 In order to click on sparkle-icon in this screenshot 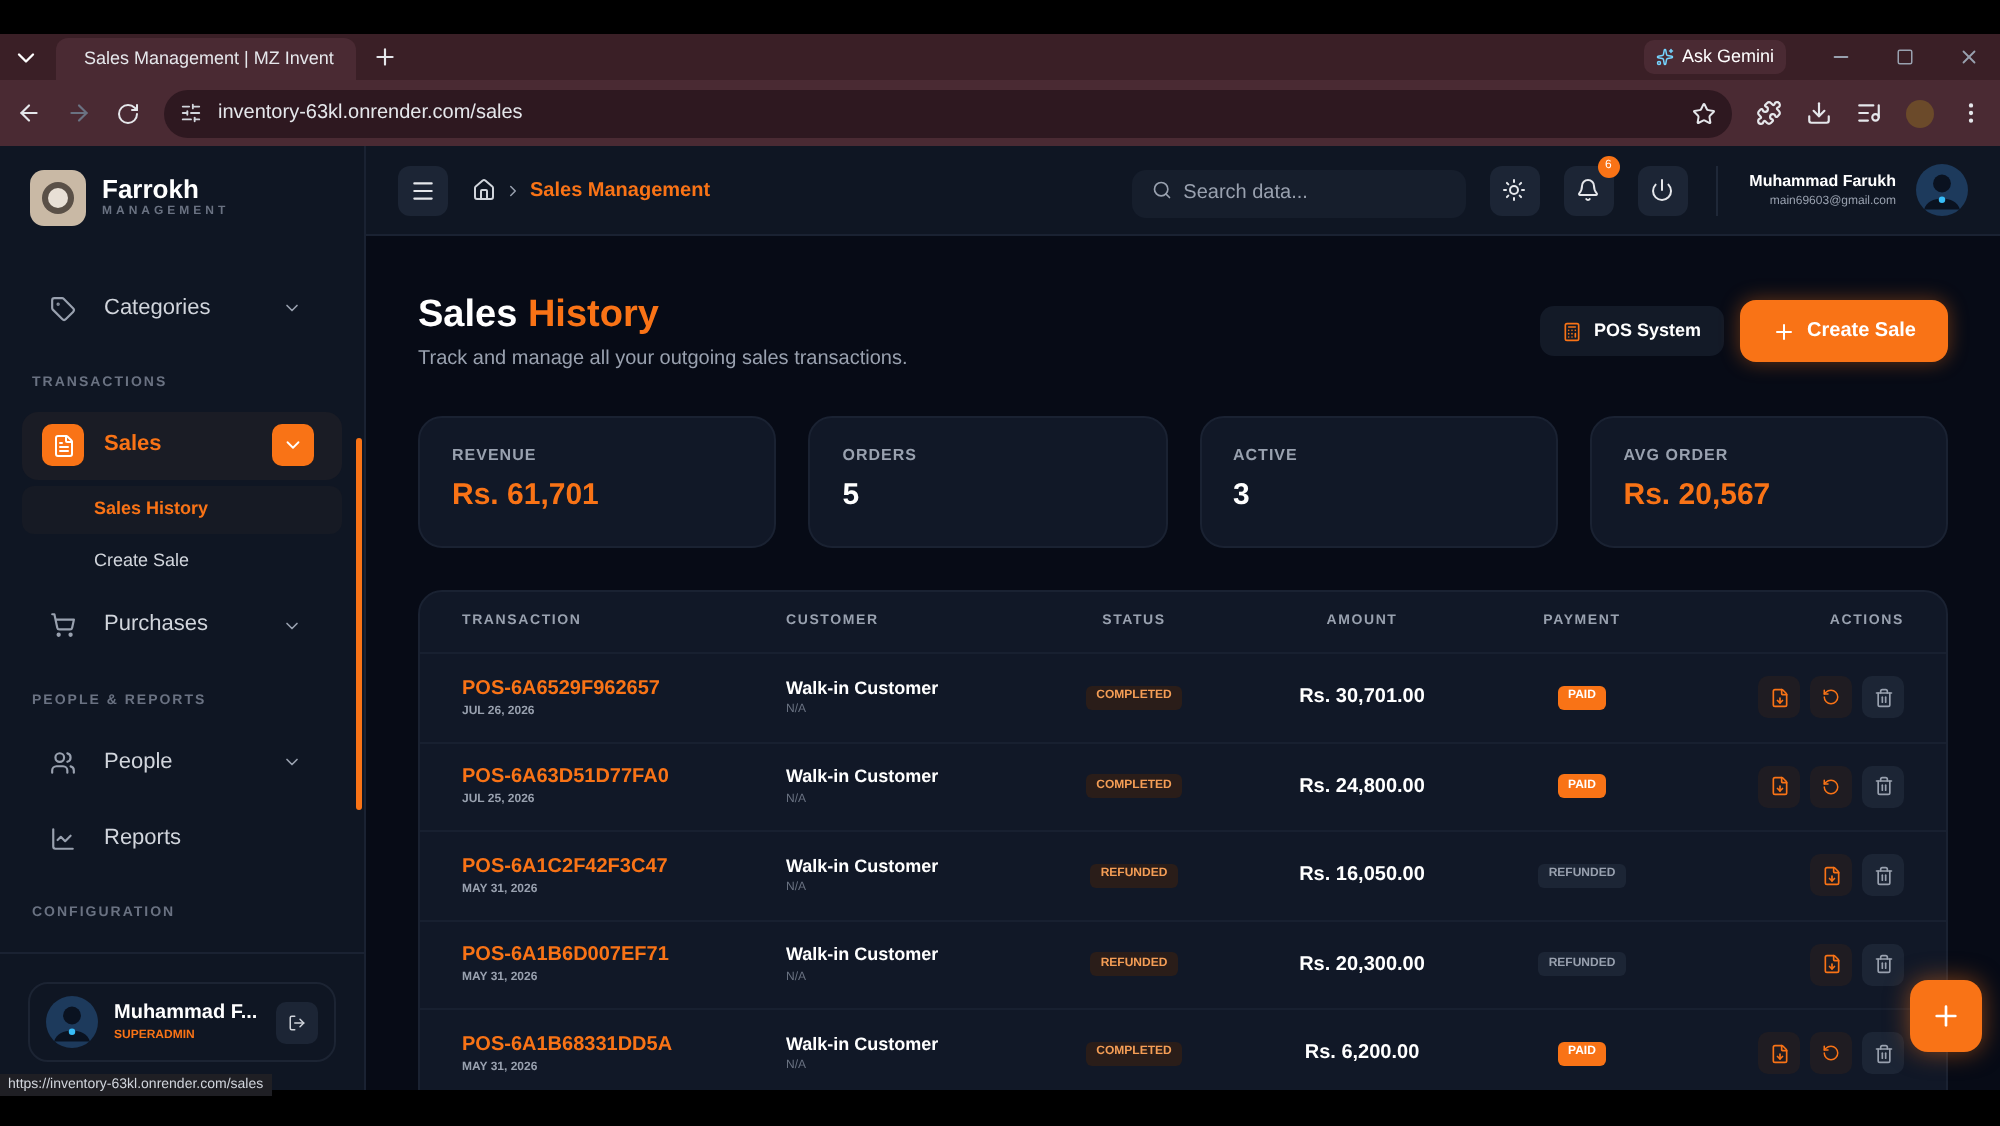, I will do `click(1664, 57)`.